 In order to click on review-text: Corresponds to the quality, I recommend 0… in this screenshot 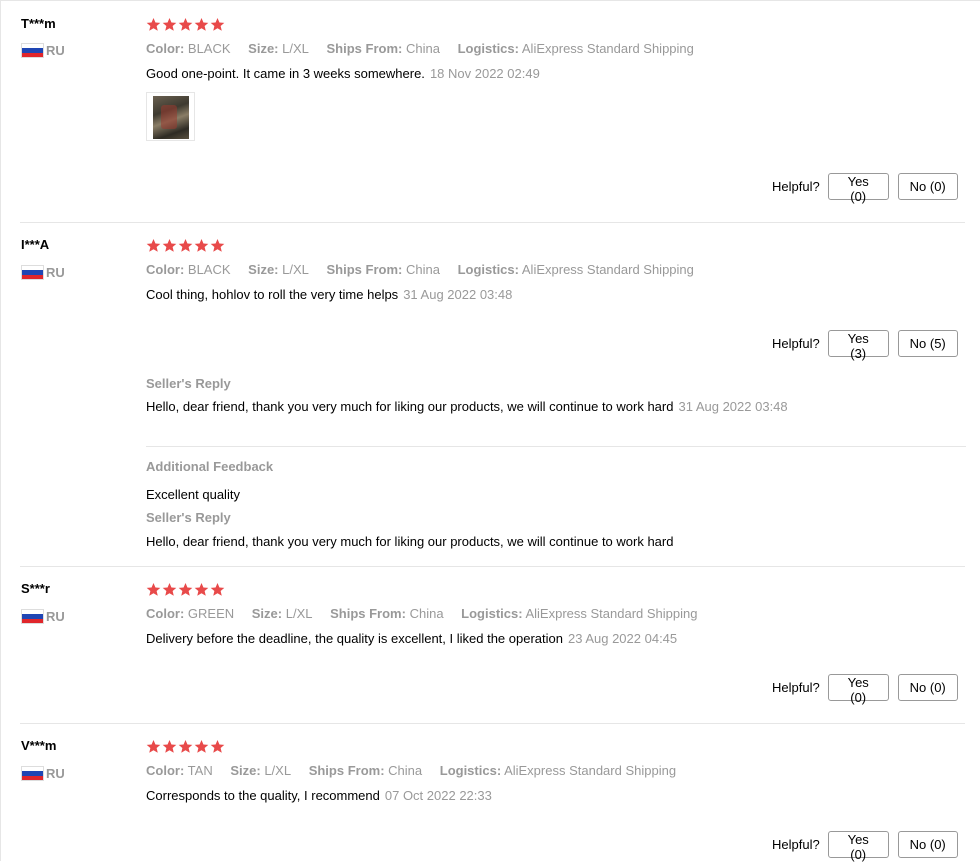, I will do `click(319, 795)`.